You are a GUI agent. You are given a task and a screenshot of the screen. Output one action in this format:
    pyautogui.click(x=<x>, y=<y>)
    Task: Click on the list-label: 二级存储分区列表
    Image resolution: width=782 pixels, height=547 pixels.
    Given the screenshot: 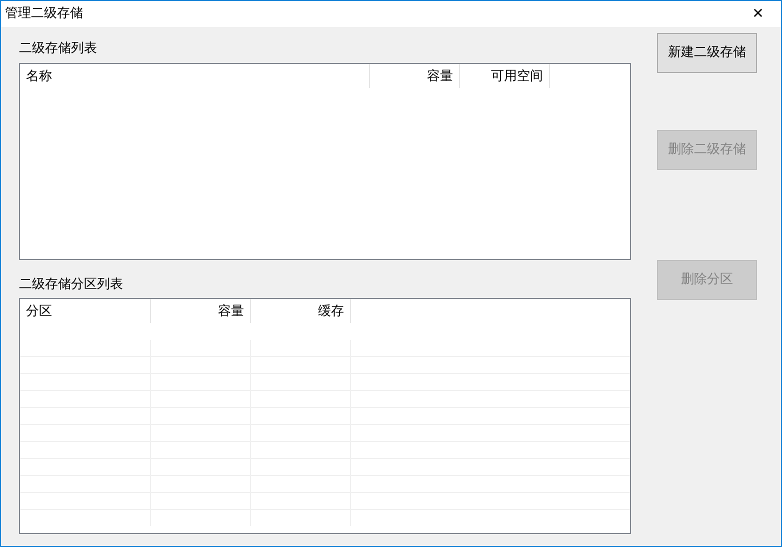 What is the action you would take?
    pyautogui.click(x=71, y=284)
    